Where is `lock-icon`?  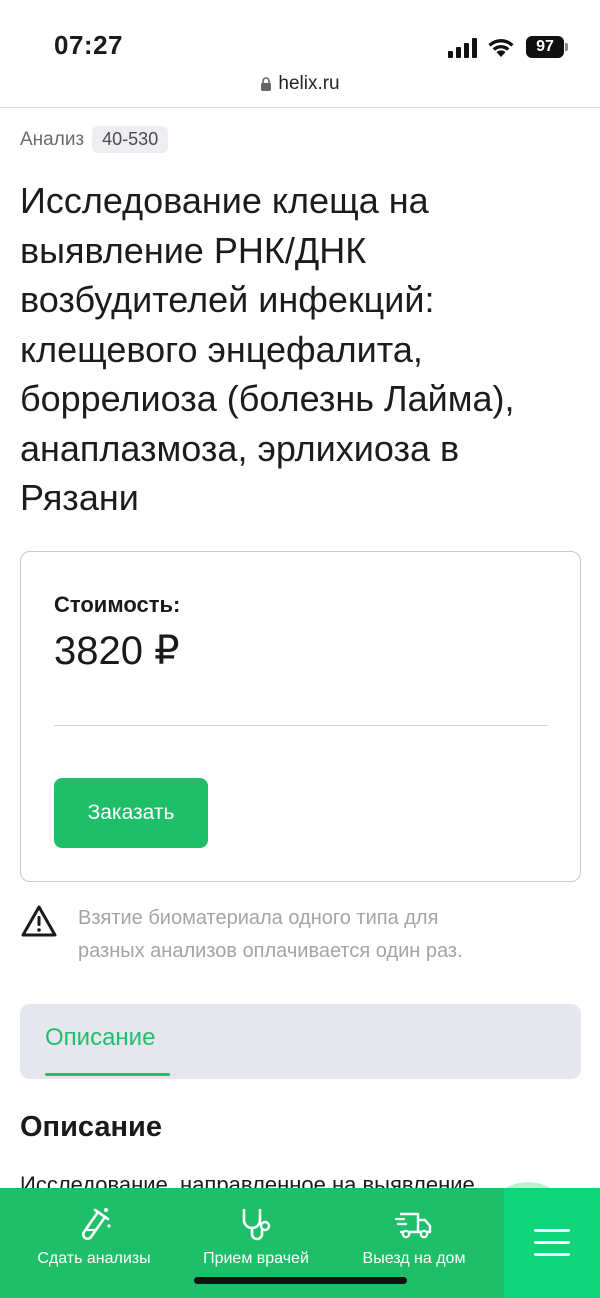
lock-icon is located at coordinates (266, 84).